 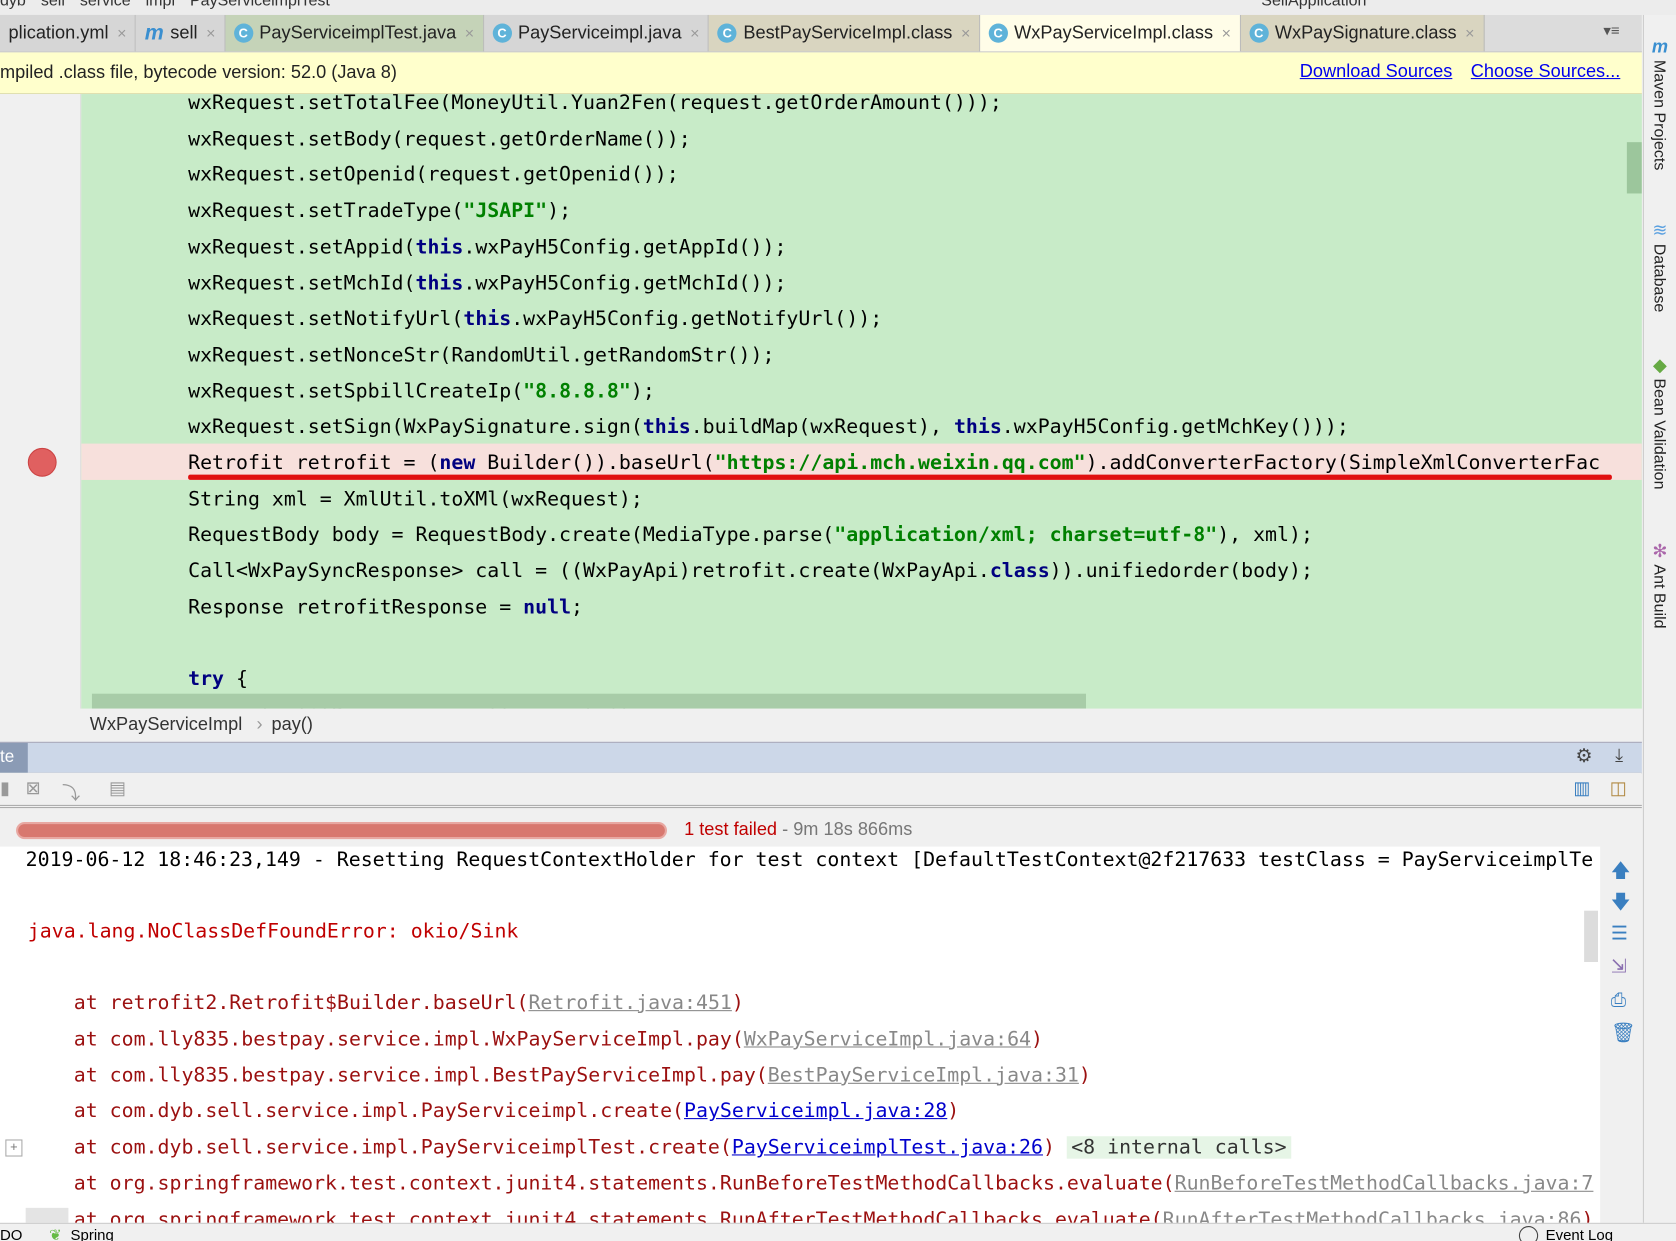 I want to click on hide-panel-icon: ⤓, so click(x=1619, y=755).